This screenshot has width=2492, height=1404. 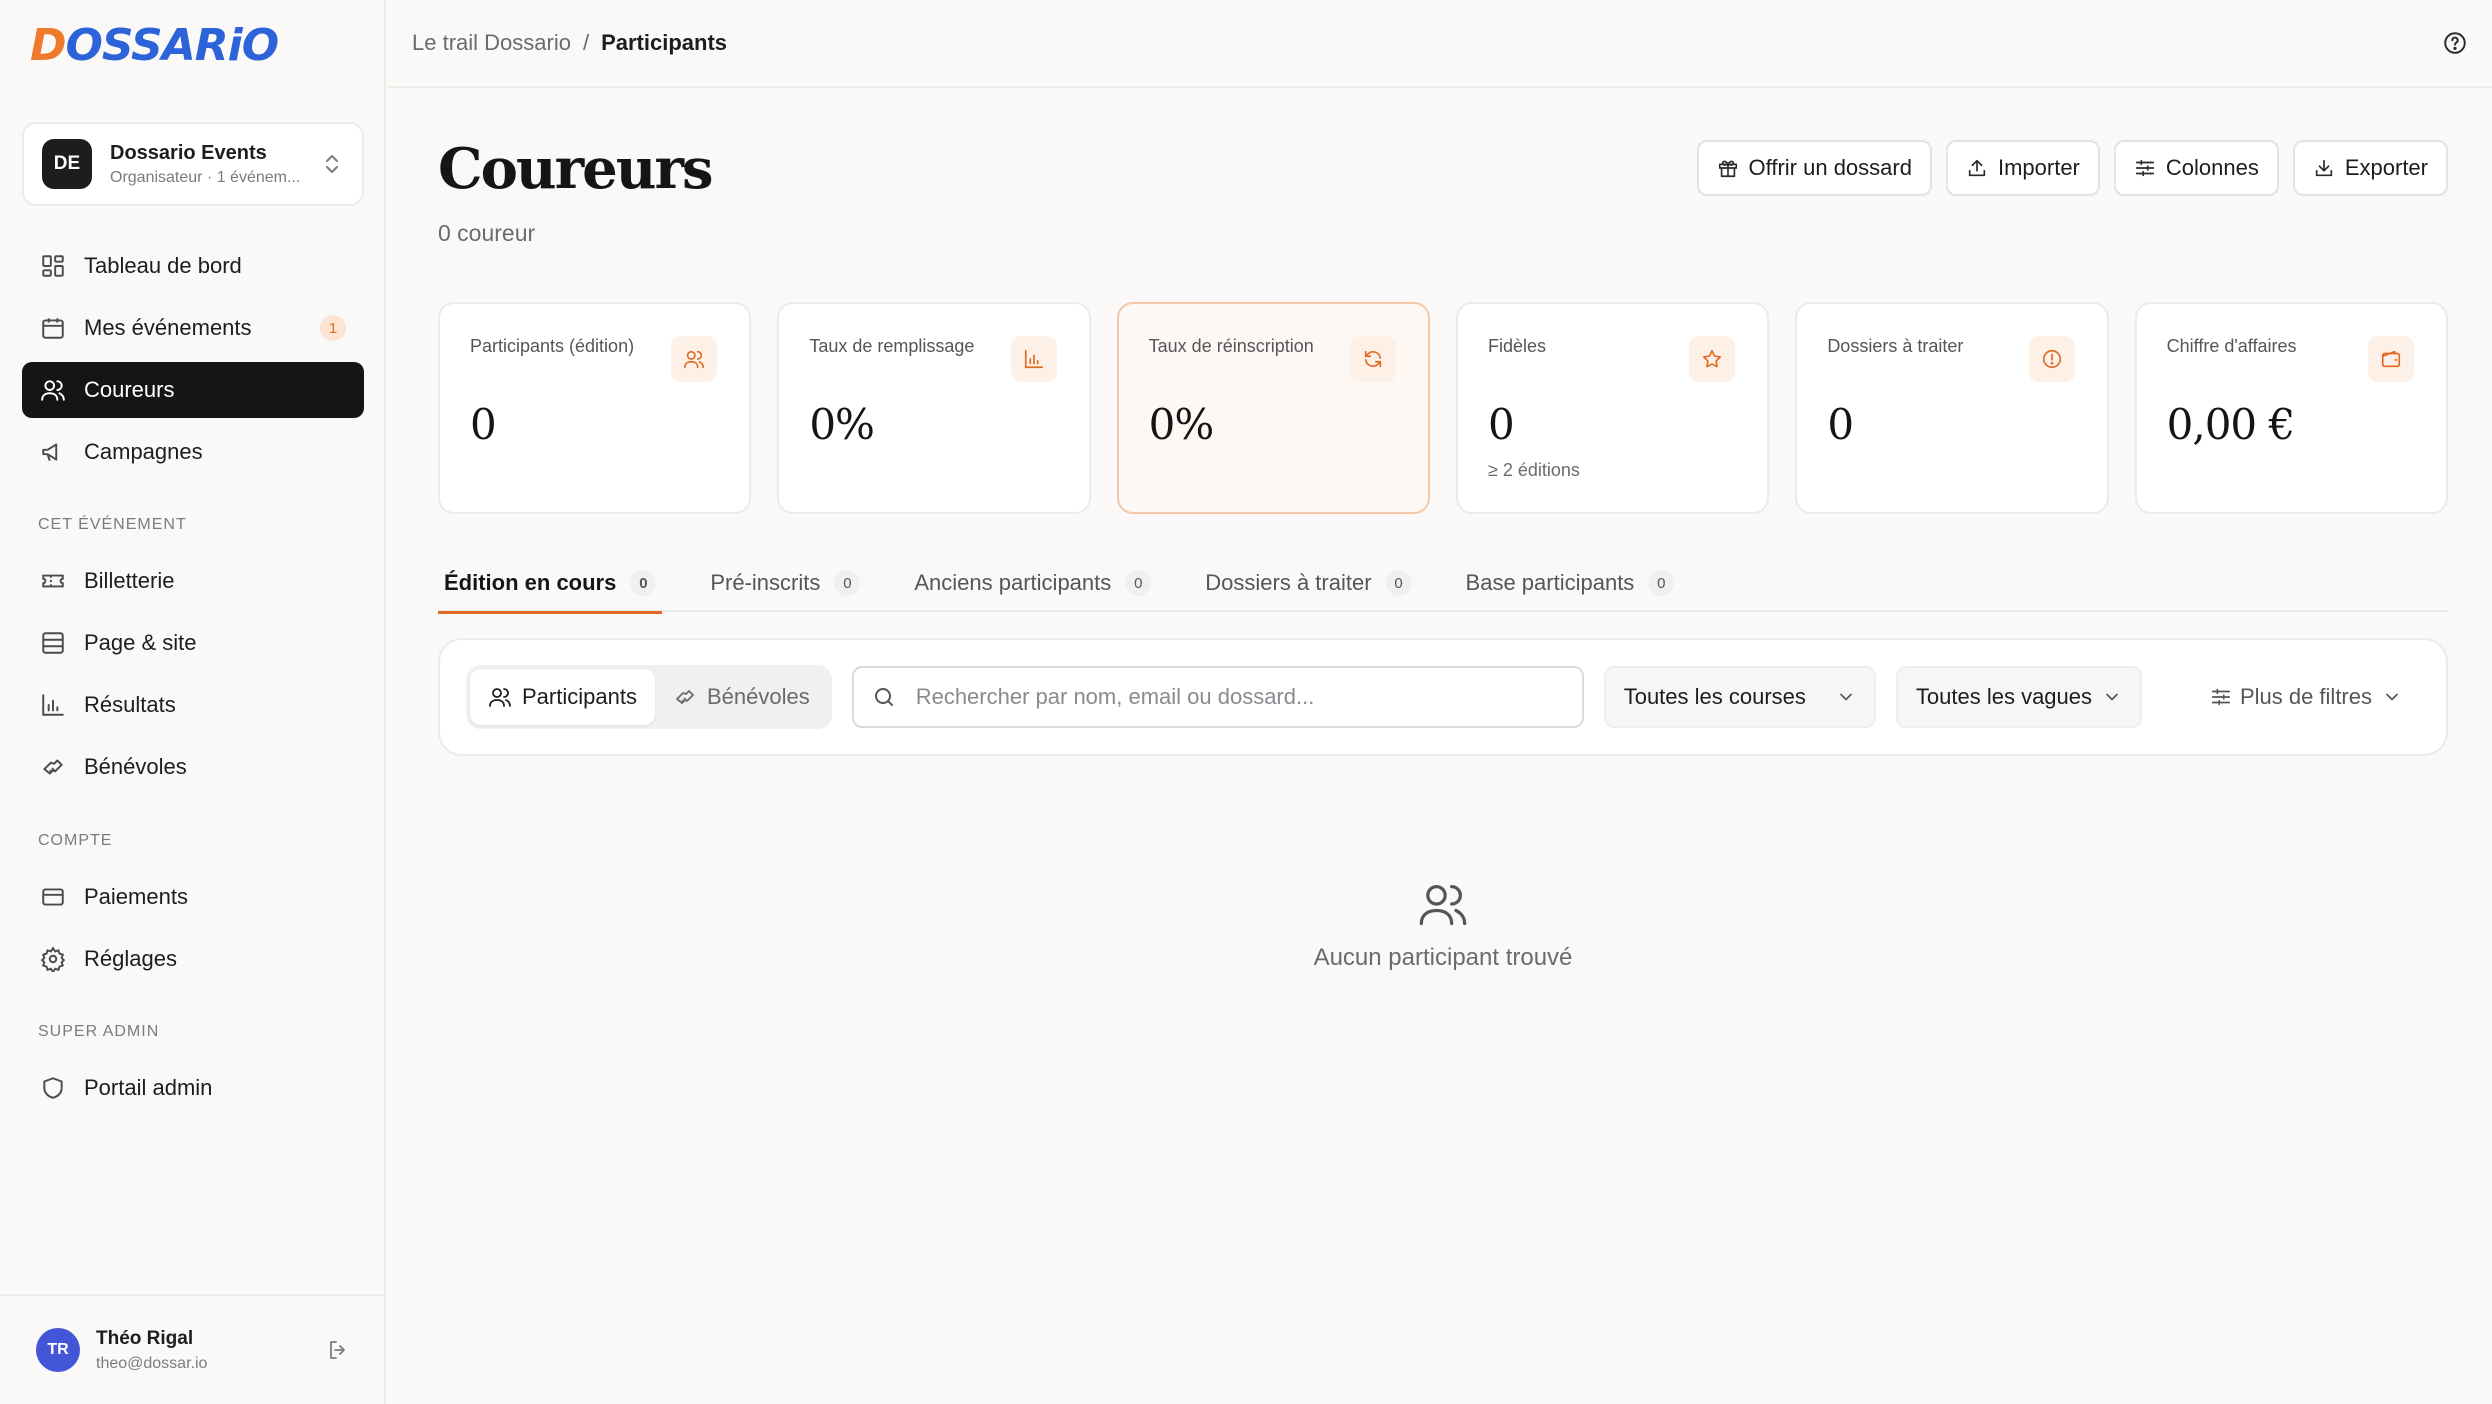 I want to click on nav-item-events: Mes événements 1, so click(x=193, y=328).